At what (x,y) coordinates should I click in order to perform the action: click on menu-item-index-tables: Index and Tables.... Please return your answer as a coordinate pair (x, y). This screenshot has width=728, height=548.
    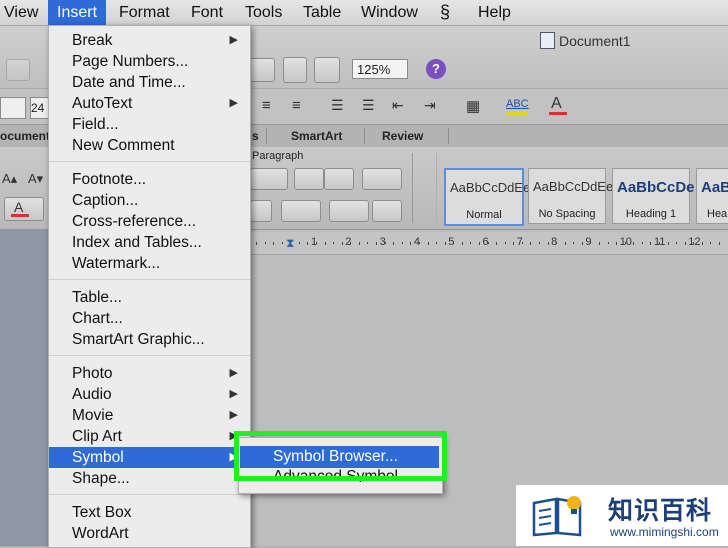
    Looking at the image, I should click on (149, 242).